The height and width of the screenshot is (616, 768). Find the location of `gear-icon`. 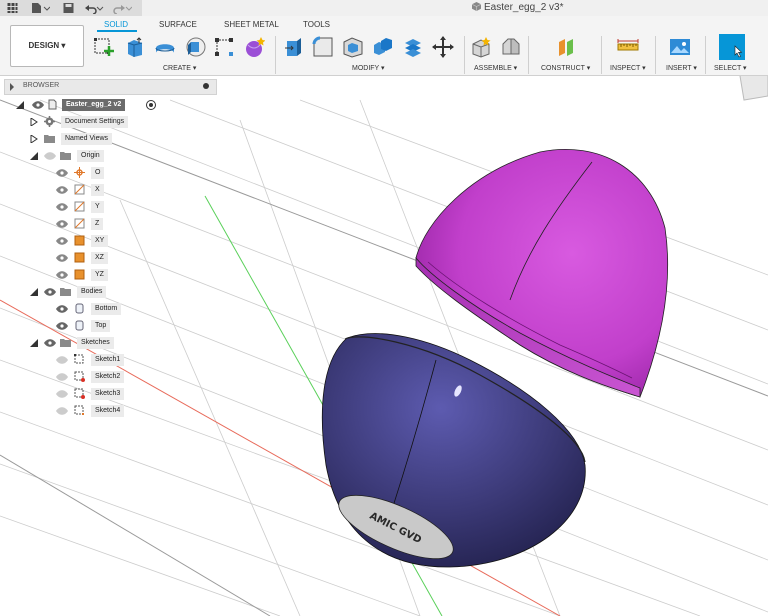

gear-icon is located at coordinates (49, 121).